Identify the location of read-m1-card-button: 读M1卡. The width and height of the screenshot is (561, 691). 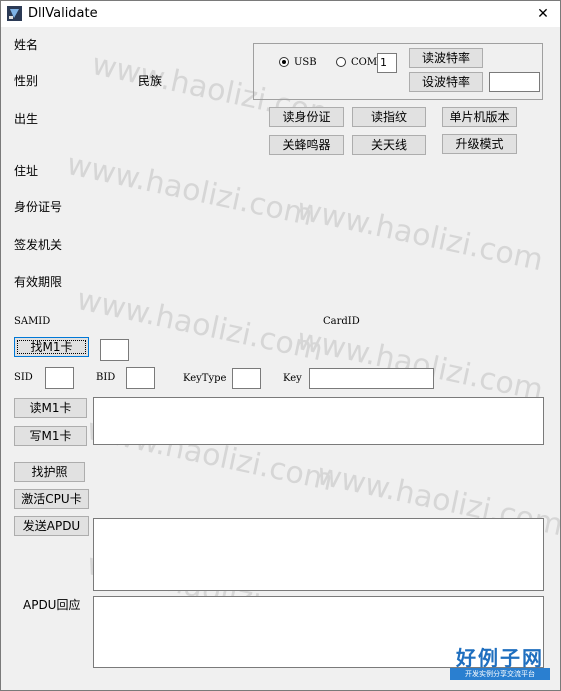
(50, 408).